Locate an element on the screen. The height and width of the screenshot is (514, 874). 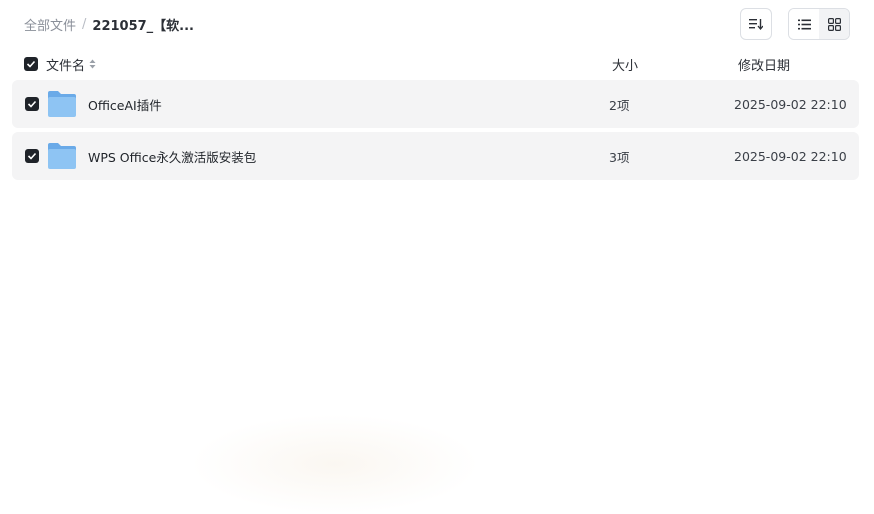
column-header-name-label: 文件名 is located at coordinates (66, 66).